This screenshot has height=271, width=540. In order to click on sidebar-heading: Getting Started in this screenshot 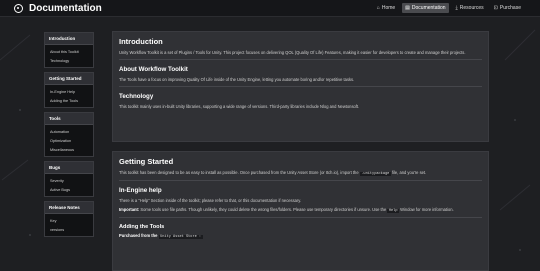, I will do `click(69, 79)`.